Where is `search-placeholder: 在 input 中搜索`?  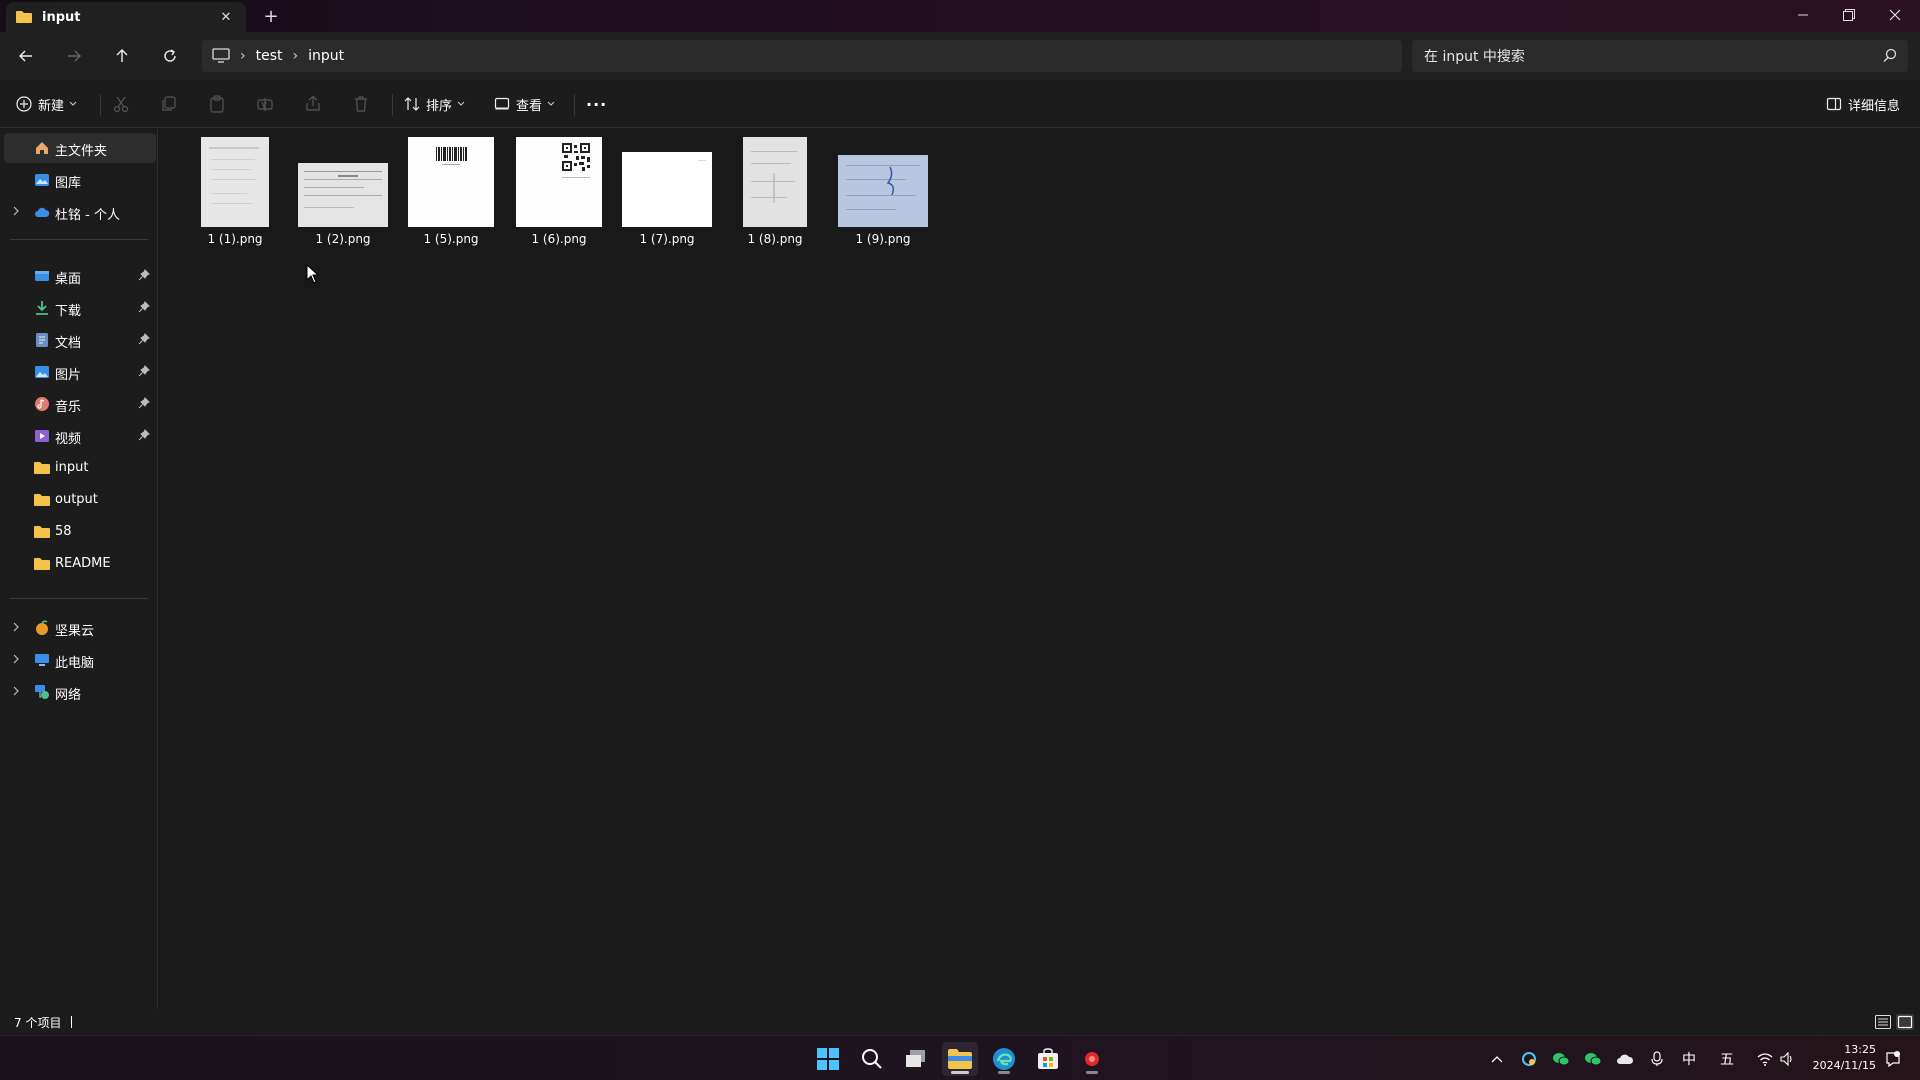
search-placeholder: 在 input 中搜索 is located at coordinates (1474, 57).